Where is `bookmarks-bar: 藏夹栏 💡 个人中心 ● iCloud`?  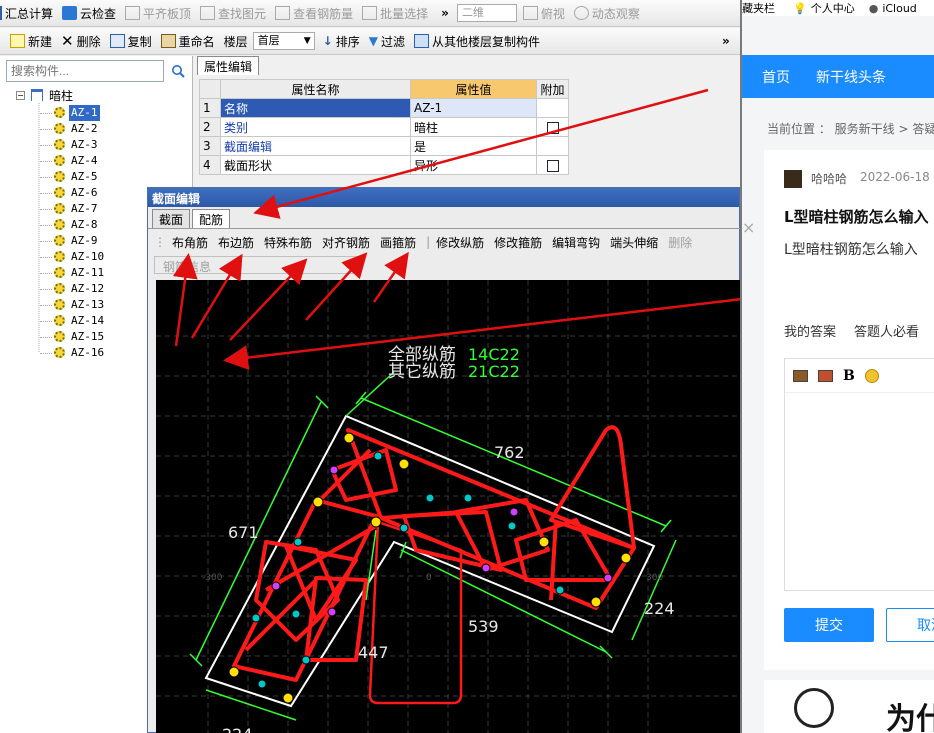 bookmarks-bar: 藏夹栏 💡 个人中心 ● iCloud is located at coordinates (838, 8).